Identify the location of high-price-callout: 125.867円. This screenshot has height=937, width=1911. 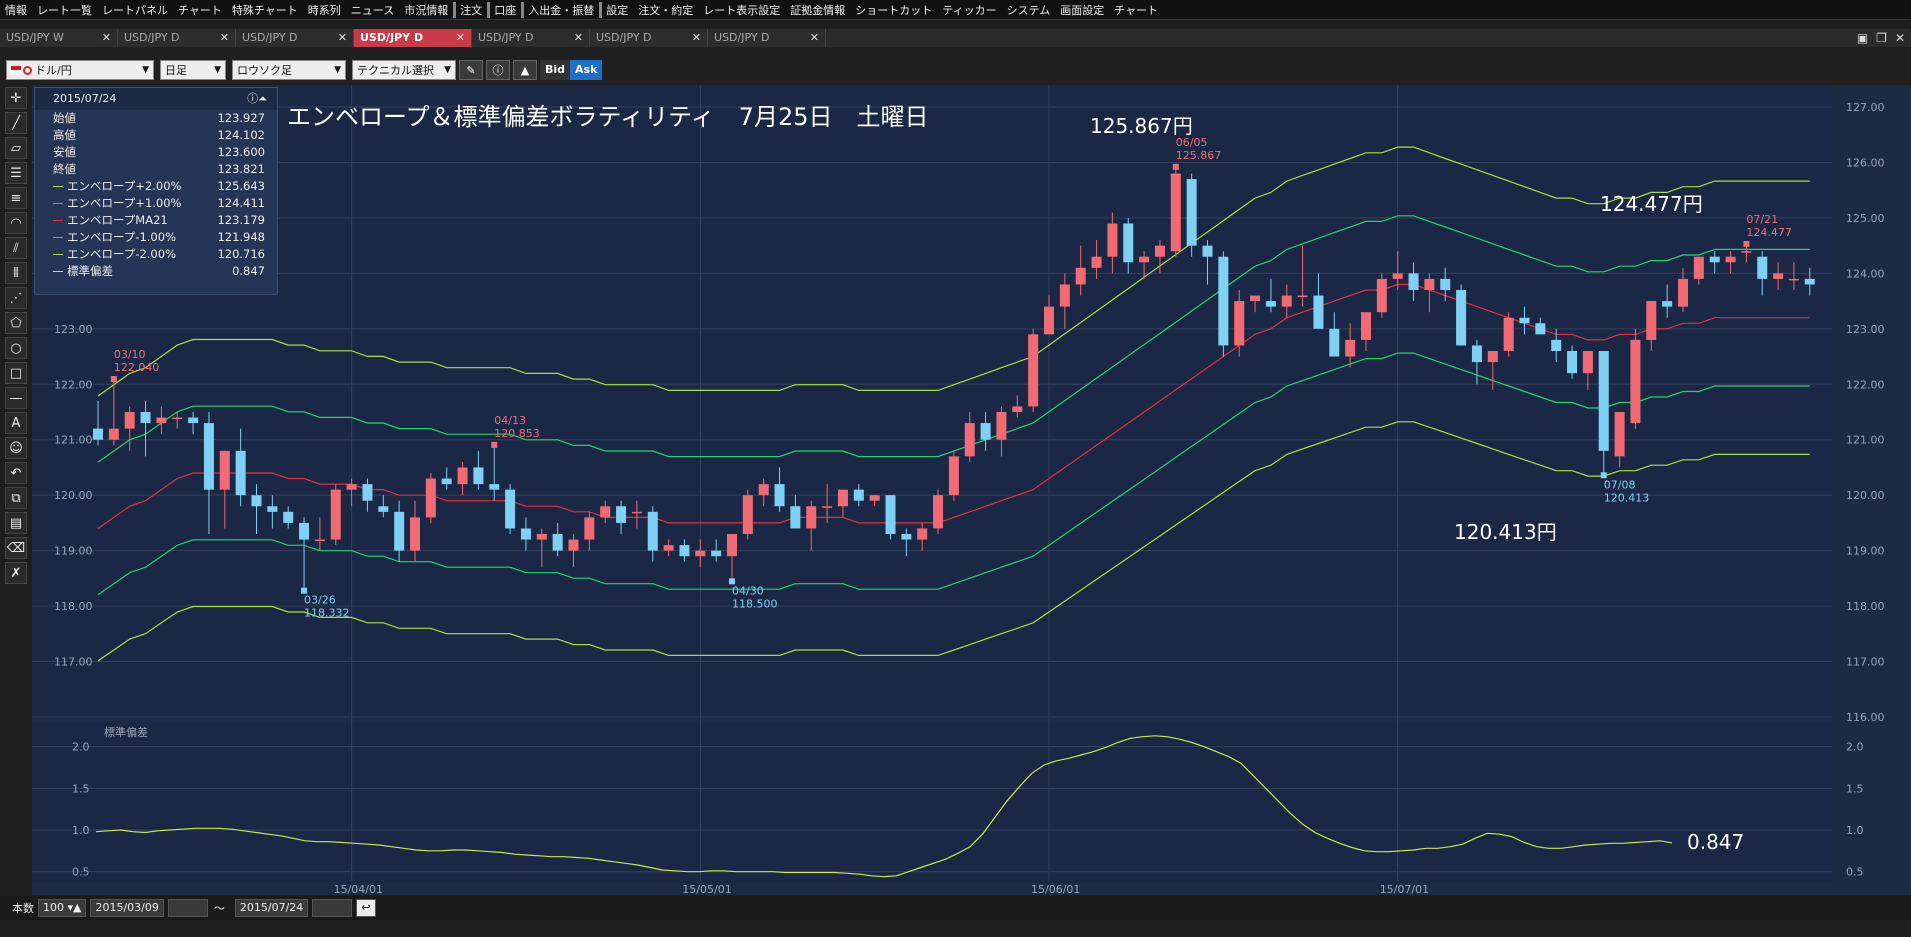
(1141, 126).